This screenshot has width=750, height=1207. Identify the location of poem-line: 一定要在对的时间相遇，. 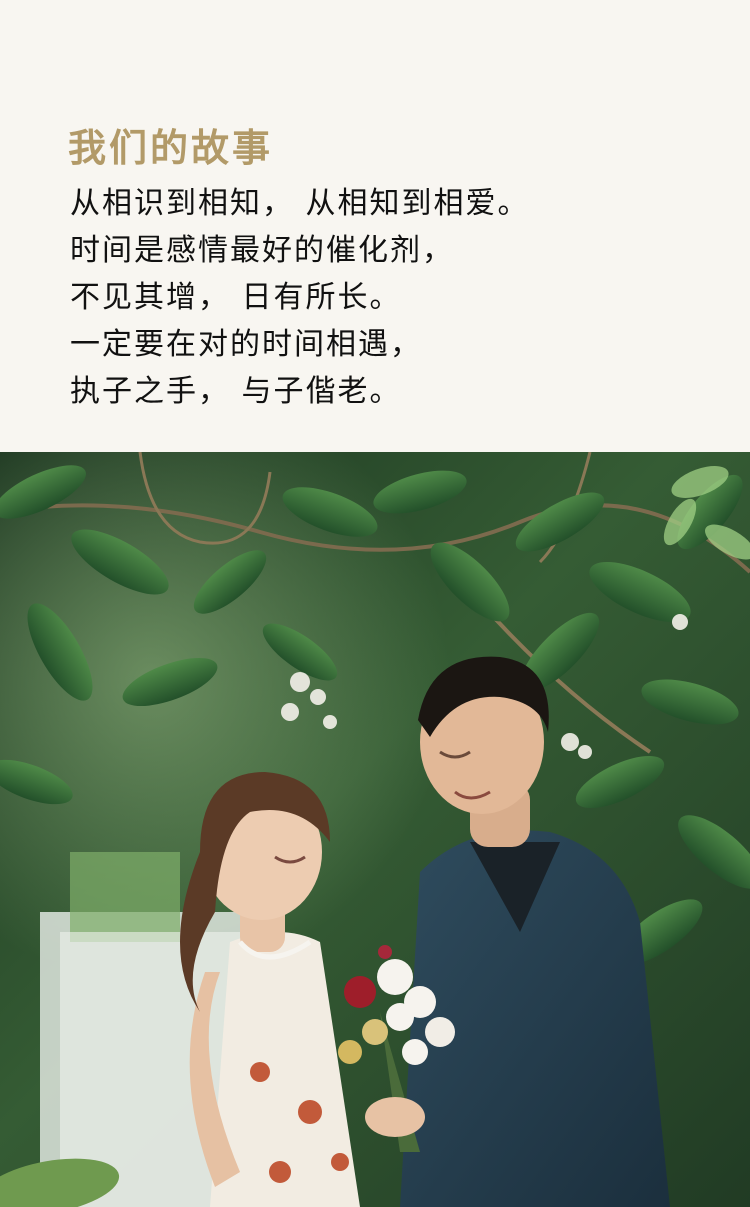
(246, 344).